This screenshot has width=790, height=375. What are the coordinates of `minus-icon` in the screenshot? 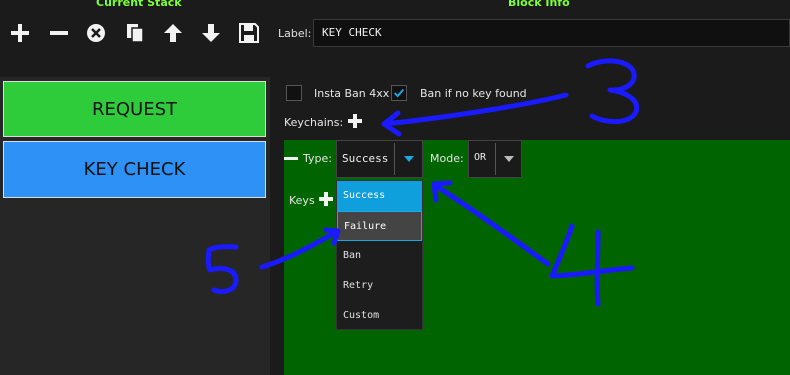 It's located at (59, 33).